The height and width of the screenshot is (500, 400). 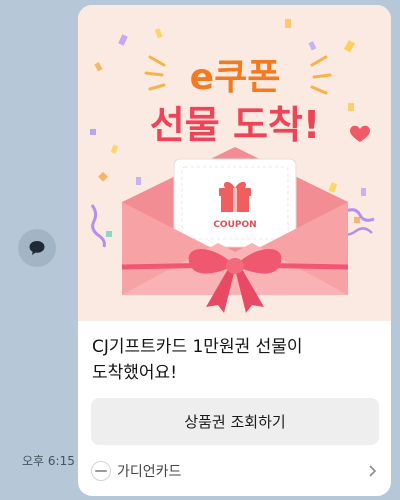 I want to click on speech-bubble-icon, so click(x=37, y=248).